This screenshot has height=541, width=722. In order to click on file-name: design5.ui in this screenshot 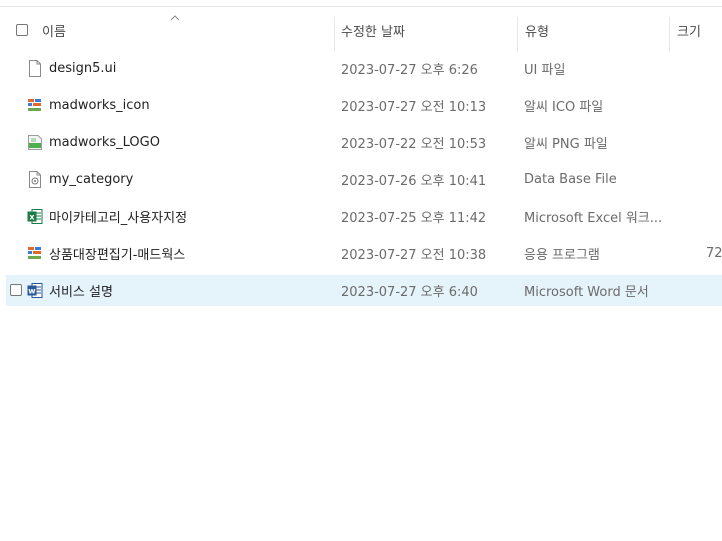, I will do `click(82, 68)`.